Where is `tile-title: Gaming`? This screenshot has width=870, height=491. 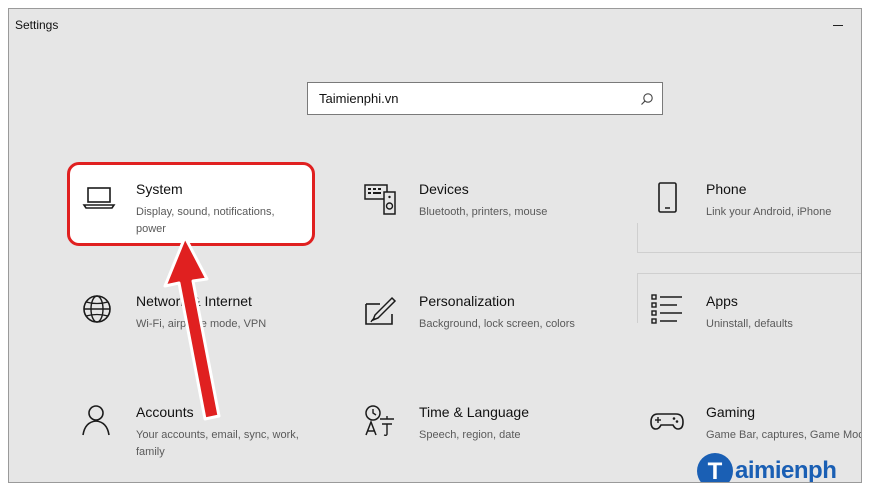 tile-title: Gaming is located at coordinates (731, 412).